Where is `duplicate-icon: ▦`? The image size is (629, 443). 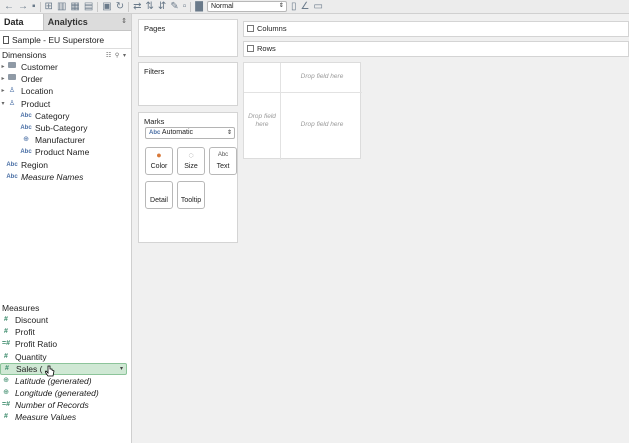 duplicate-icon: ▦ is located at coordinates (74, 7).